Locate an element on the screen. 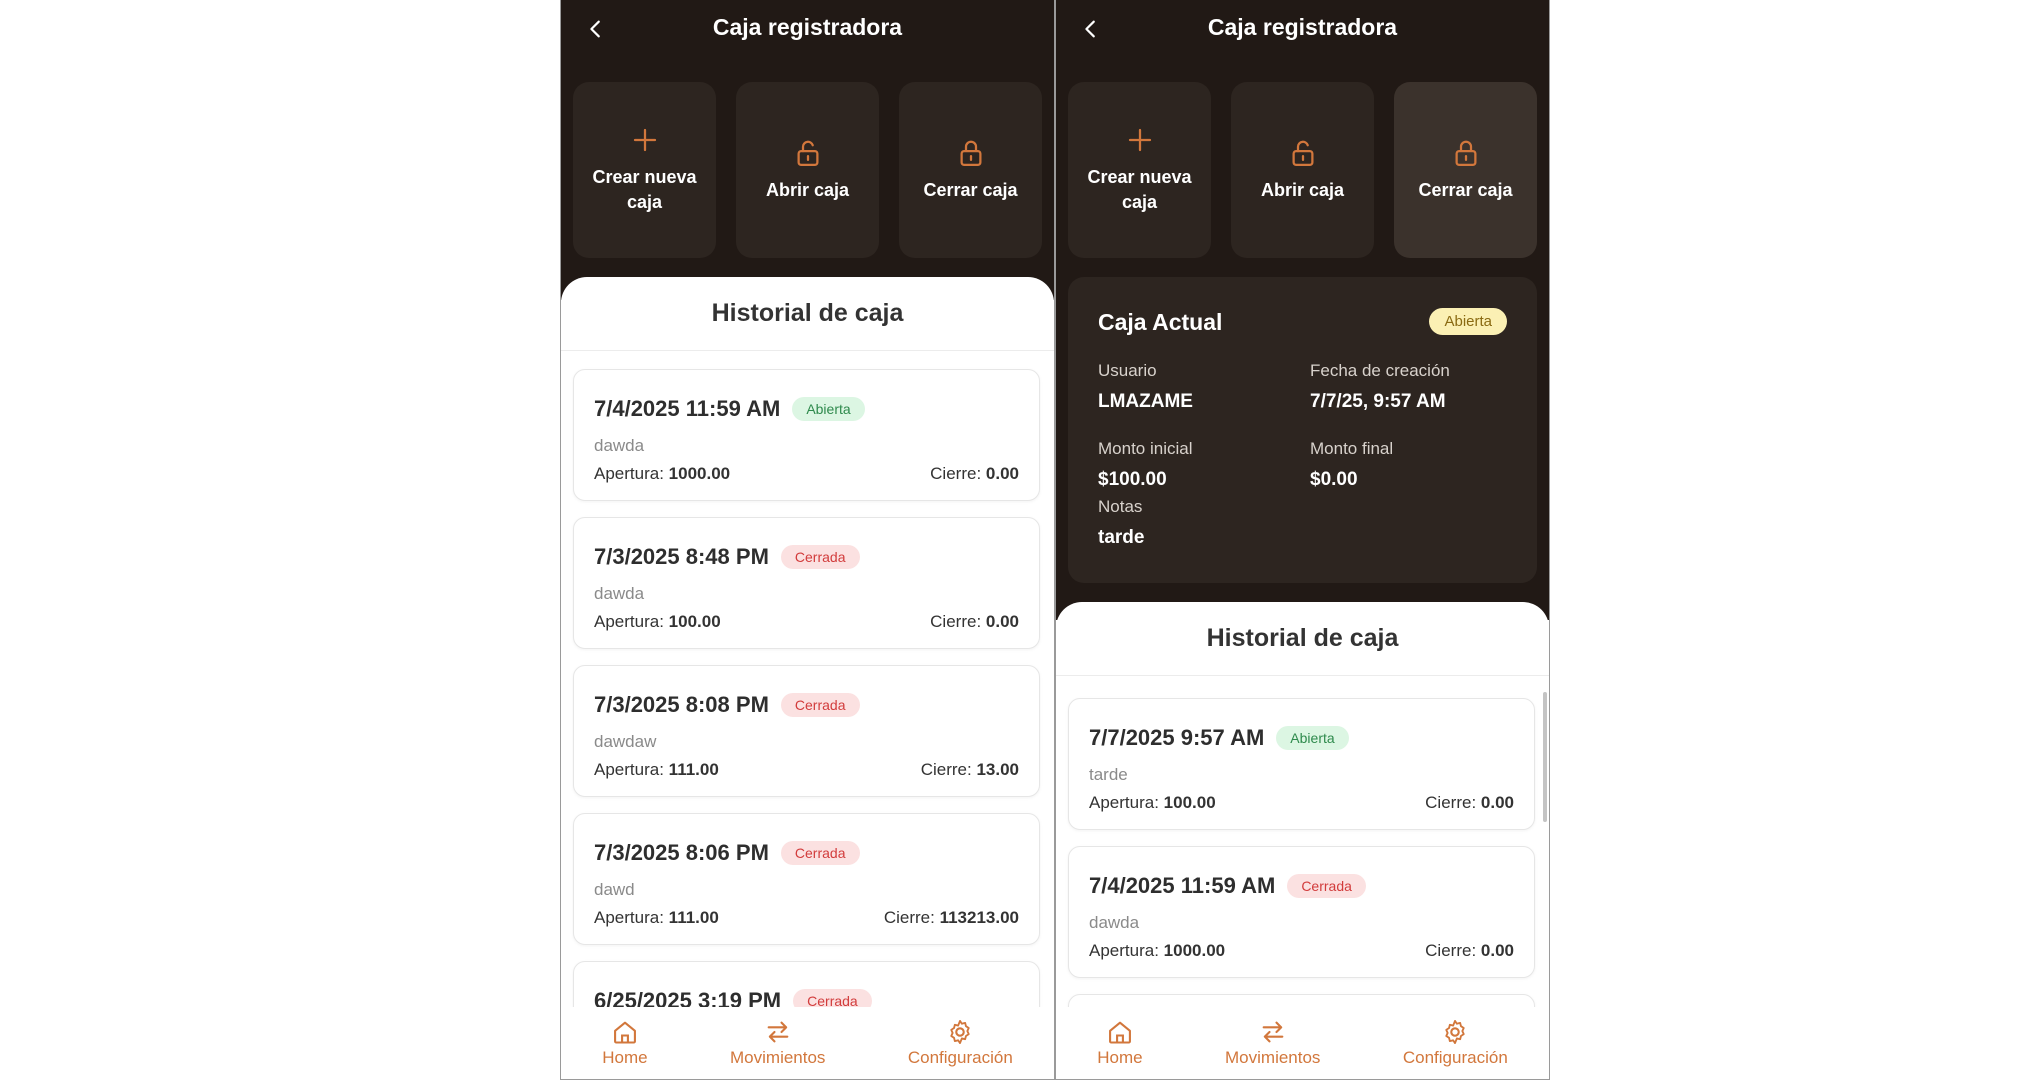  initial-amount-label: Monto inicial is located at coordinates (1145, 448).